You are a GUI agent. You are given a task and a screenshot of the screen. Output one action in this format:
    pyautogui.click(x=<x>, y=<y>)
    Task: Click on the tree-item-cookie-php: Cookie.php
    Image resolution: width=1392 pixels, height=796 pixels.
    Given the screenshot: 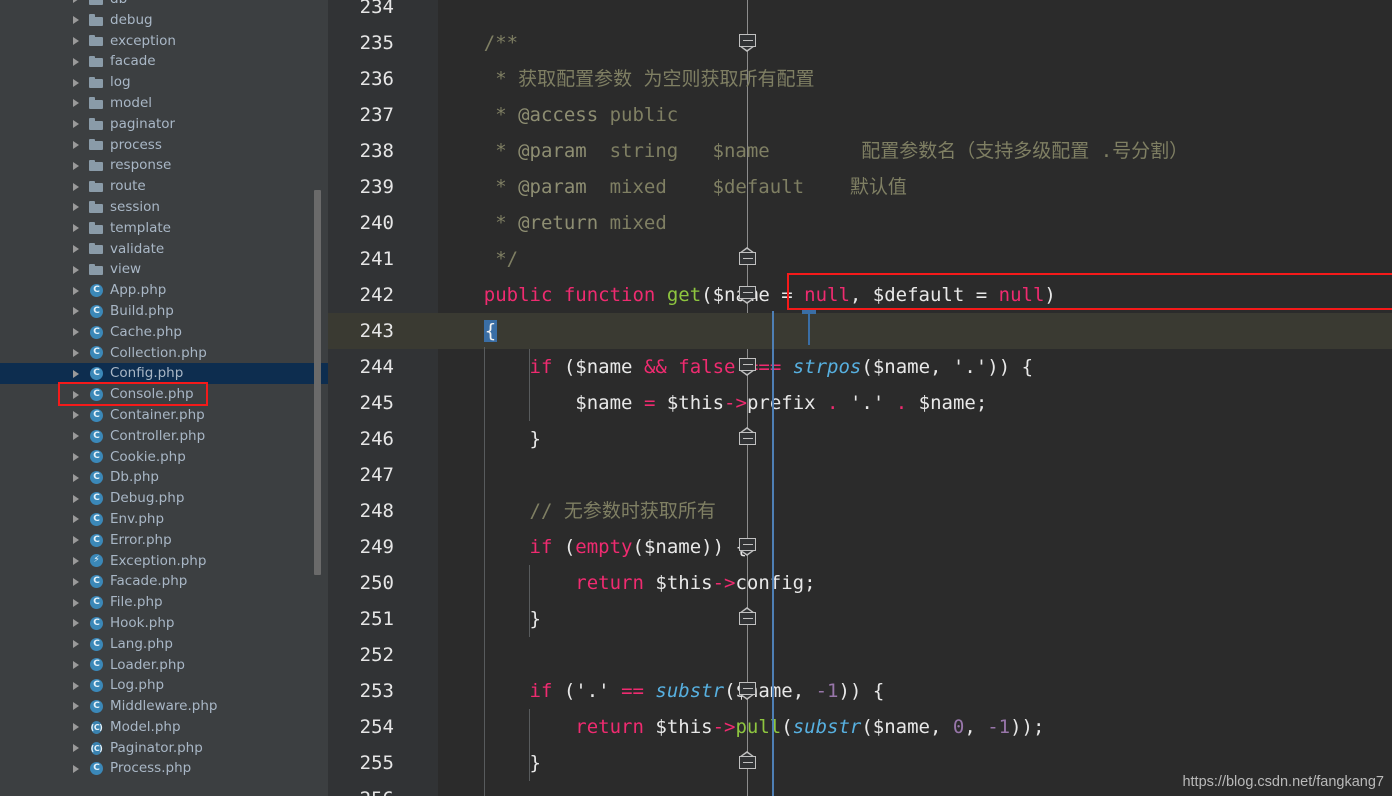 What is the action you would take?
    pyautogui.click(x=164, y=457)
    